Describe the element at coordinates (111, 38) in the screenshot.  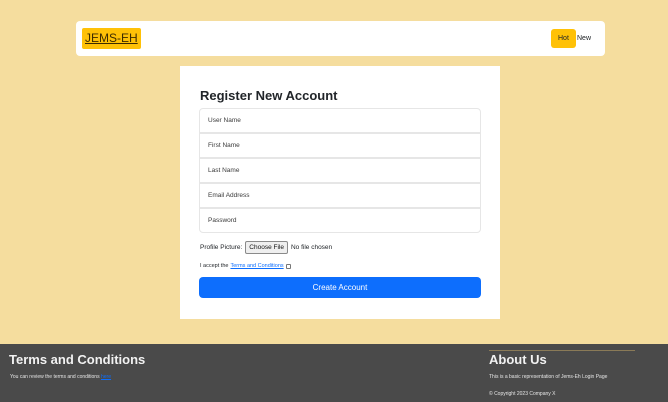
I see `brand-link: JEMS-EH` at that location.